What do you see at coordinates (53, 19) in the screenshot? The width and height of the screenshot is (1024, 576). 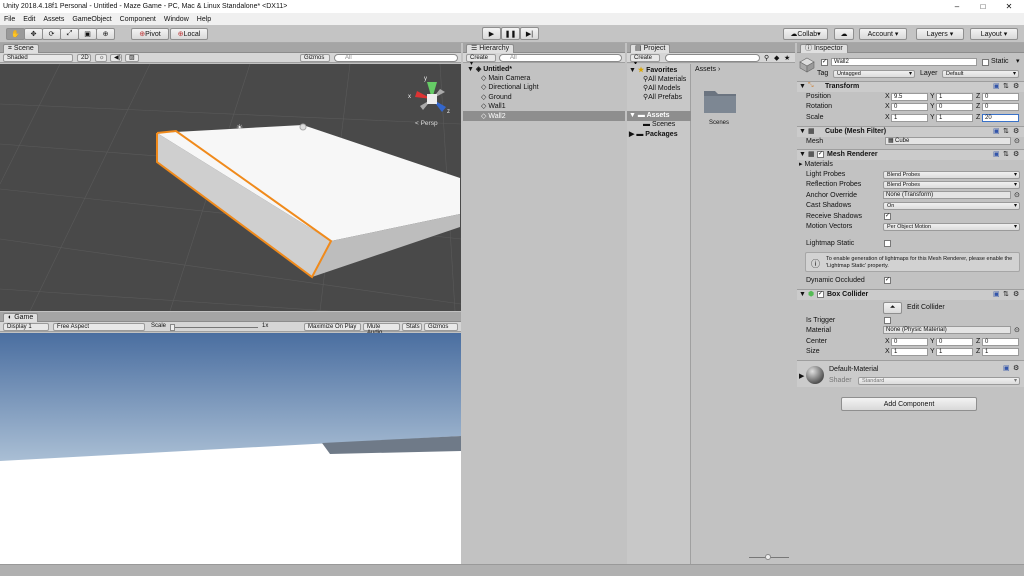 I see `menu-assets: Assets` at bounding box center [53, 19].